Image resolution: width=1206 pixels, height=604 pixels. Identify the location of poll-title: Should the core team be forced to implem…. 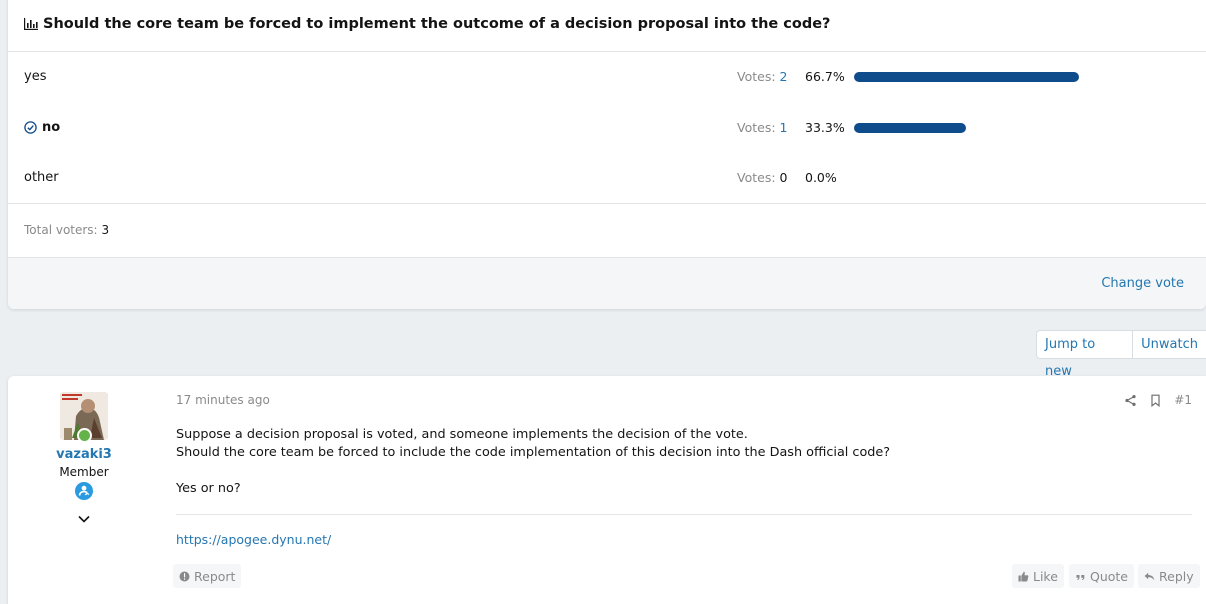
(427, 24).